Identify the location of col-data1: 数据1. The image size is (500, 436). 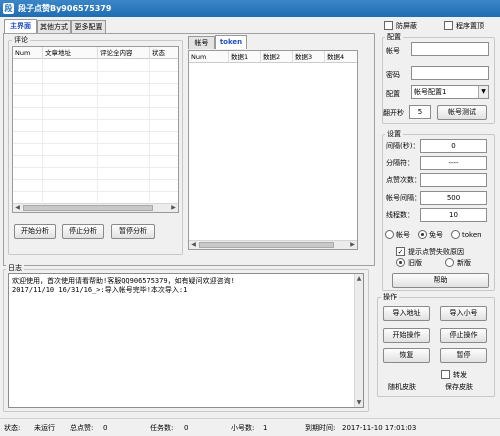
(245, 57).